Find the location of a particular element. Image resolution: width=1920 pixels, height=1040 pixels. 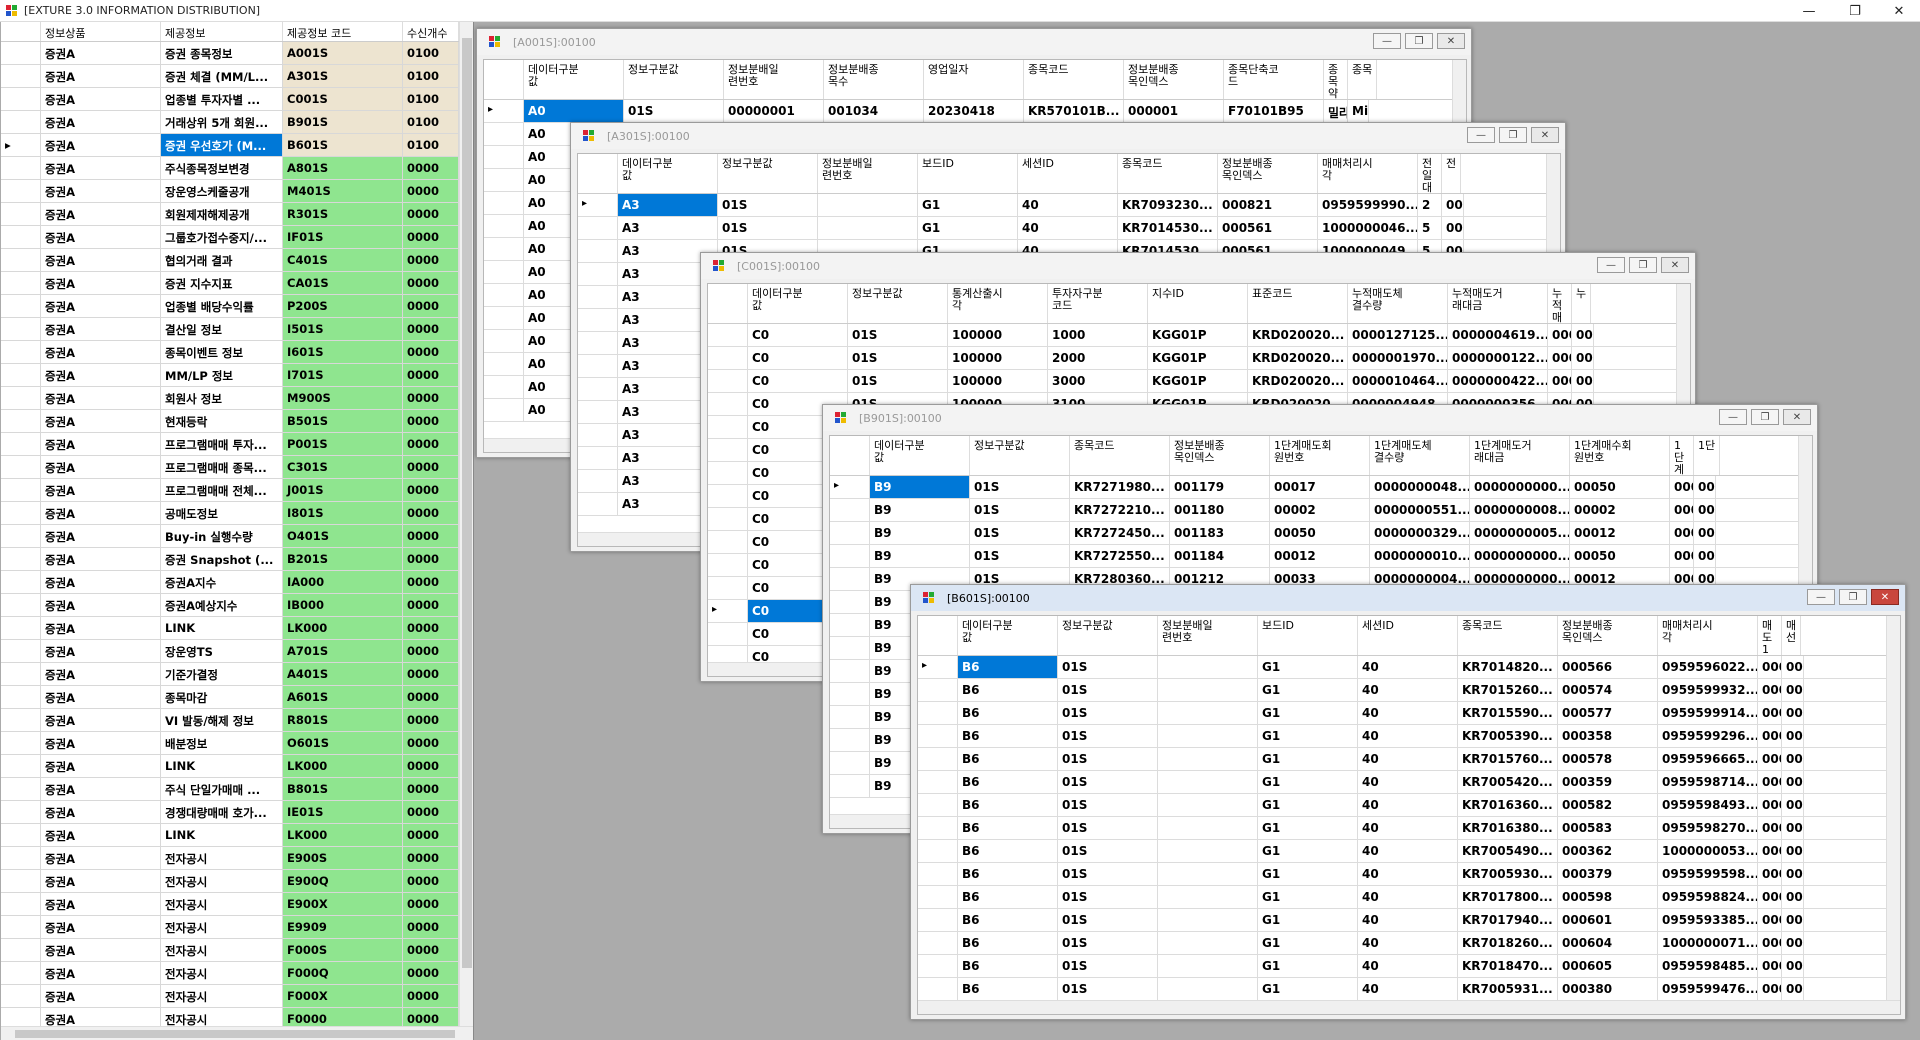

column-header: 영업일자 is located at coordinates (974, 79).